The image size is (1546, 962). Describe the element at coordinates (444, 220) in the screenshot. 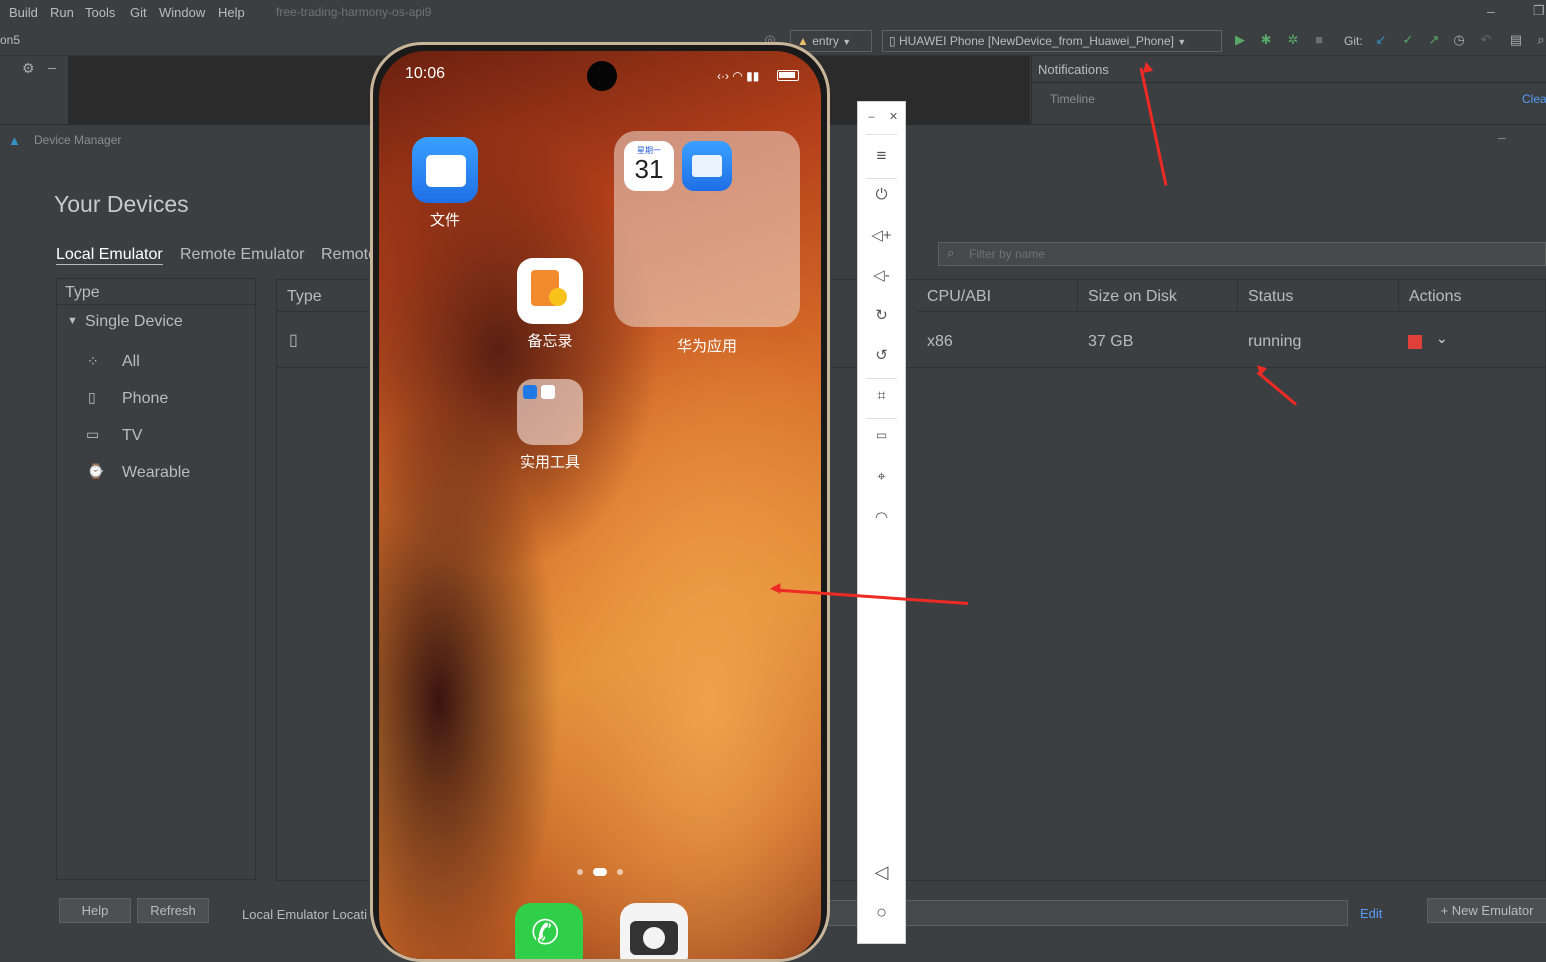

I see `app-files-label: 文件` at that location.